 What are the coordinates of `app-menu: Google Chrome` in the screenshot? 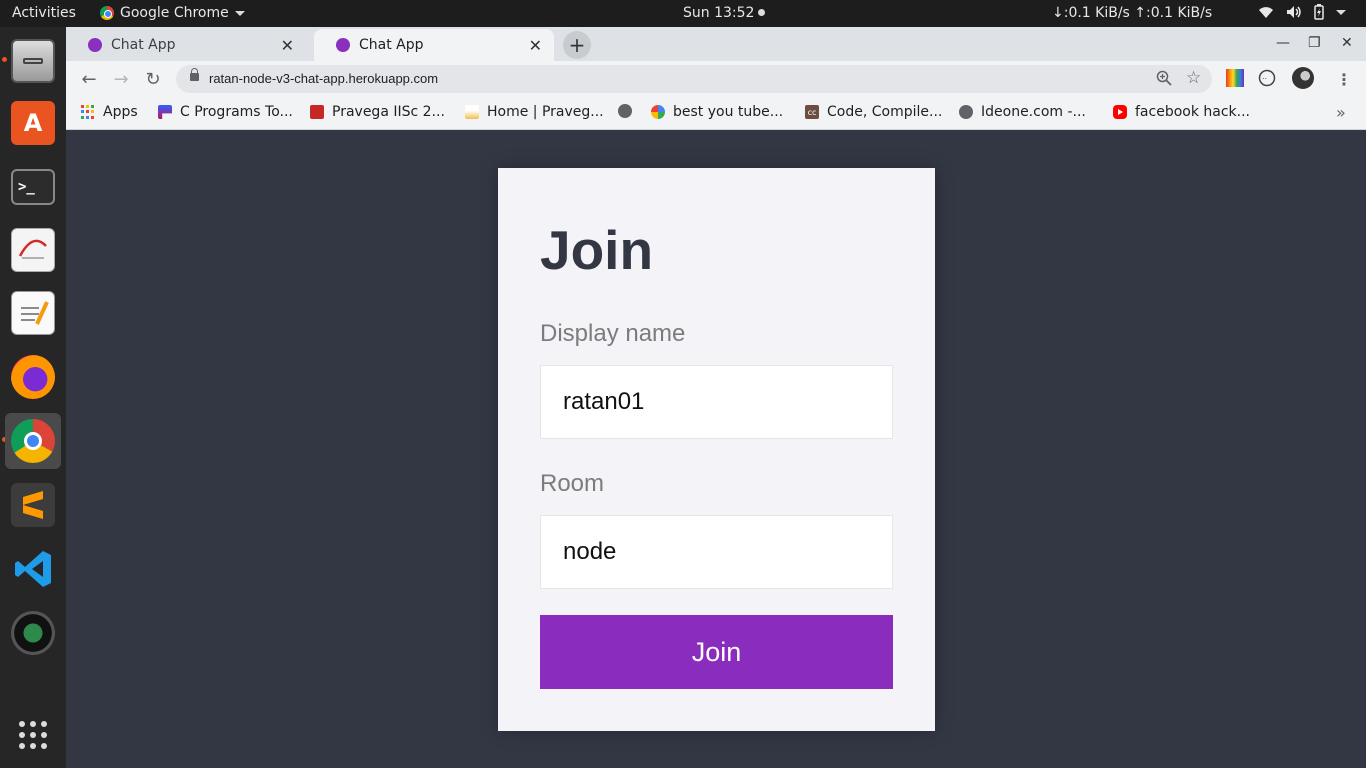 It's located at (172, 13).